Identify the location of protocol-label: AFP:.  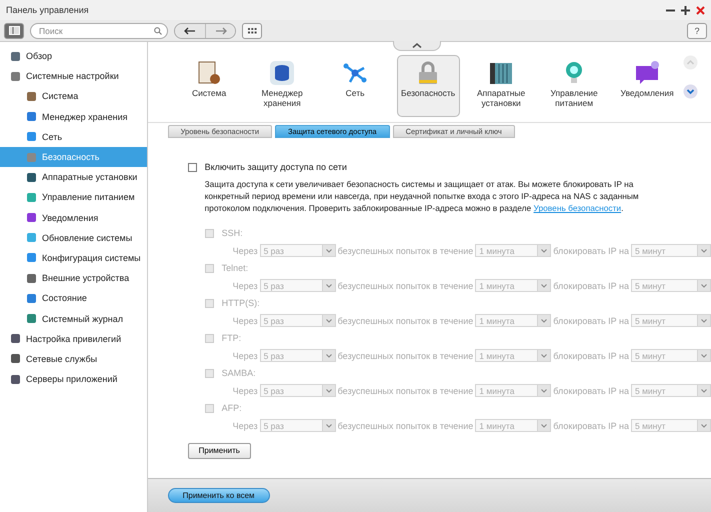
(232, 408).